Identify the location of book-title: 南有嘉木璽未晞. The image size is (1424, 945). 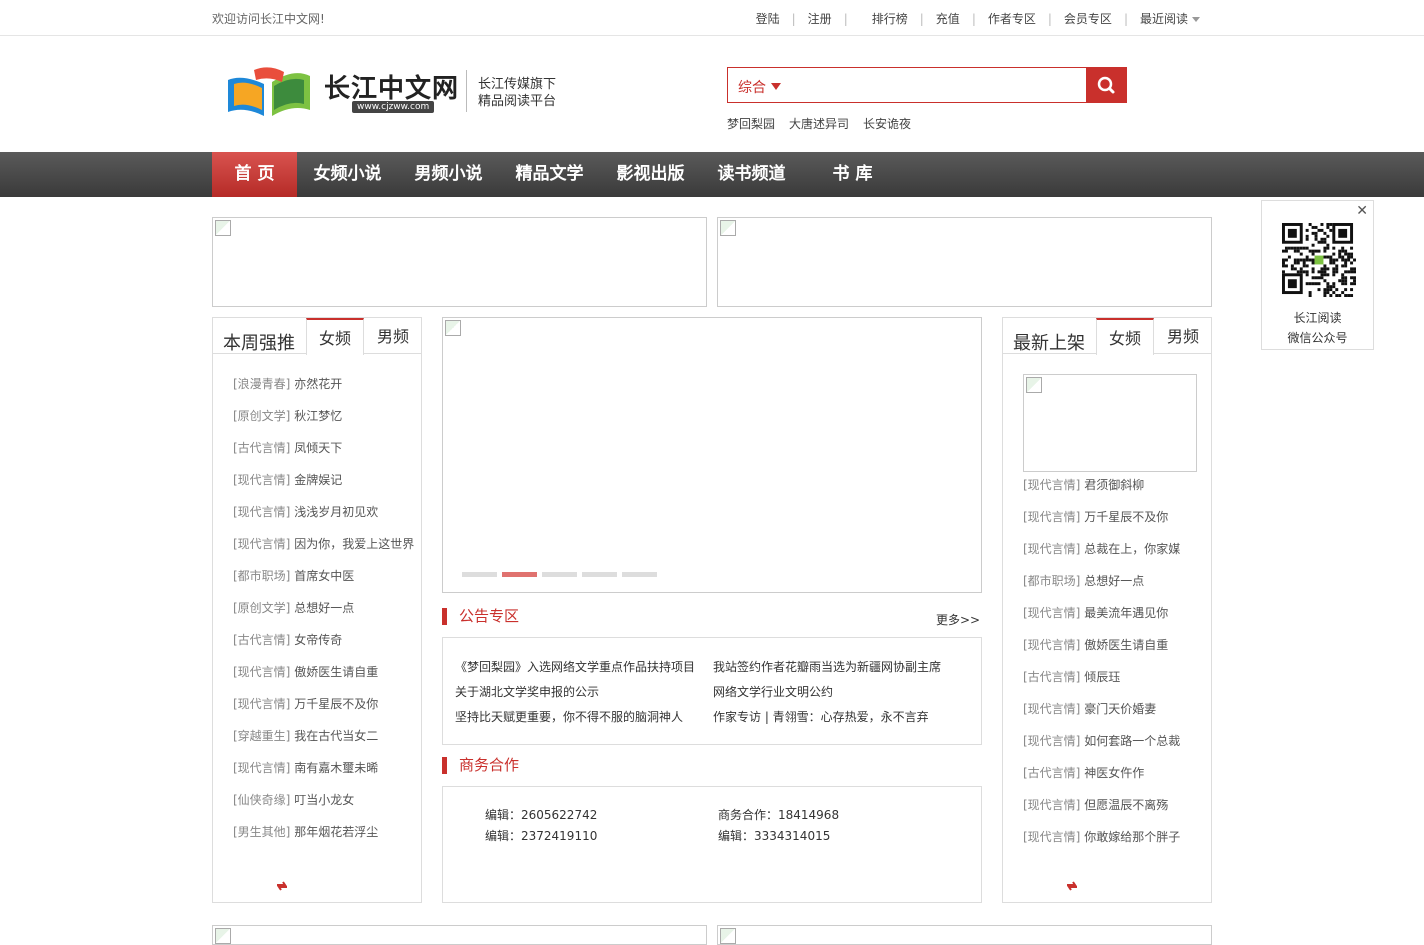
(336, 768).